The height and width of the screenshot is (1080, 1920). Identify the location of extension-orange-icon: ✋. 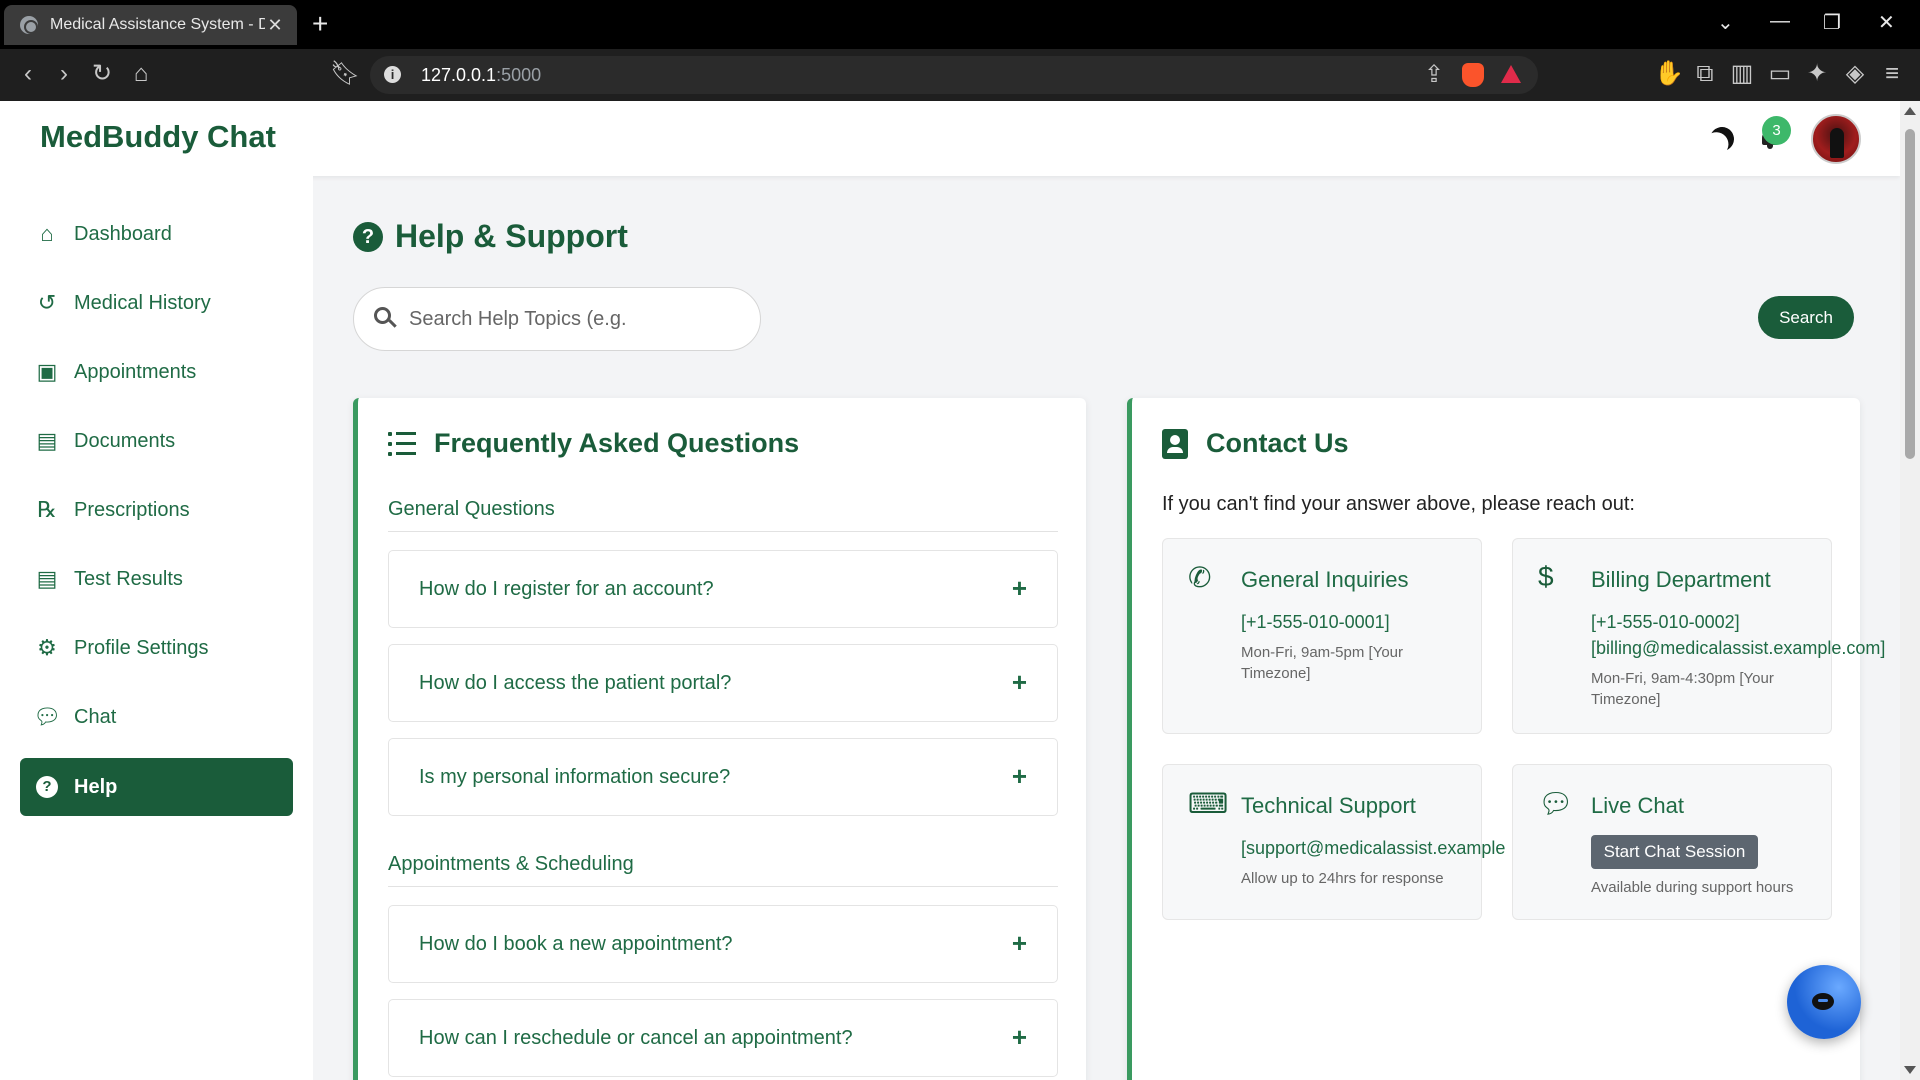
(1669, 74).